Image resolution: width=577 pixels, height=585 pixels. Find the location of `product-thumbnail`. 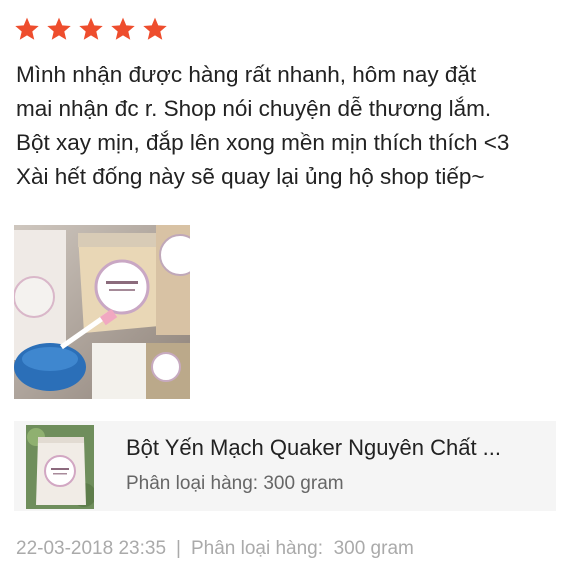

product-thumbnail is located at coordinates (60, 467).